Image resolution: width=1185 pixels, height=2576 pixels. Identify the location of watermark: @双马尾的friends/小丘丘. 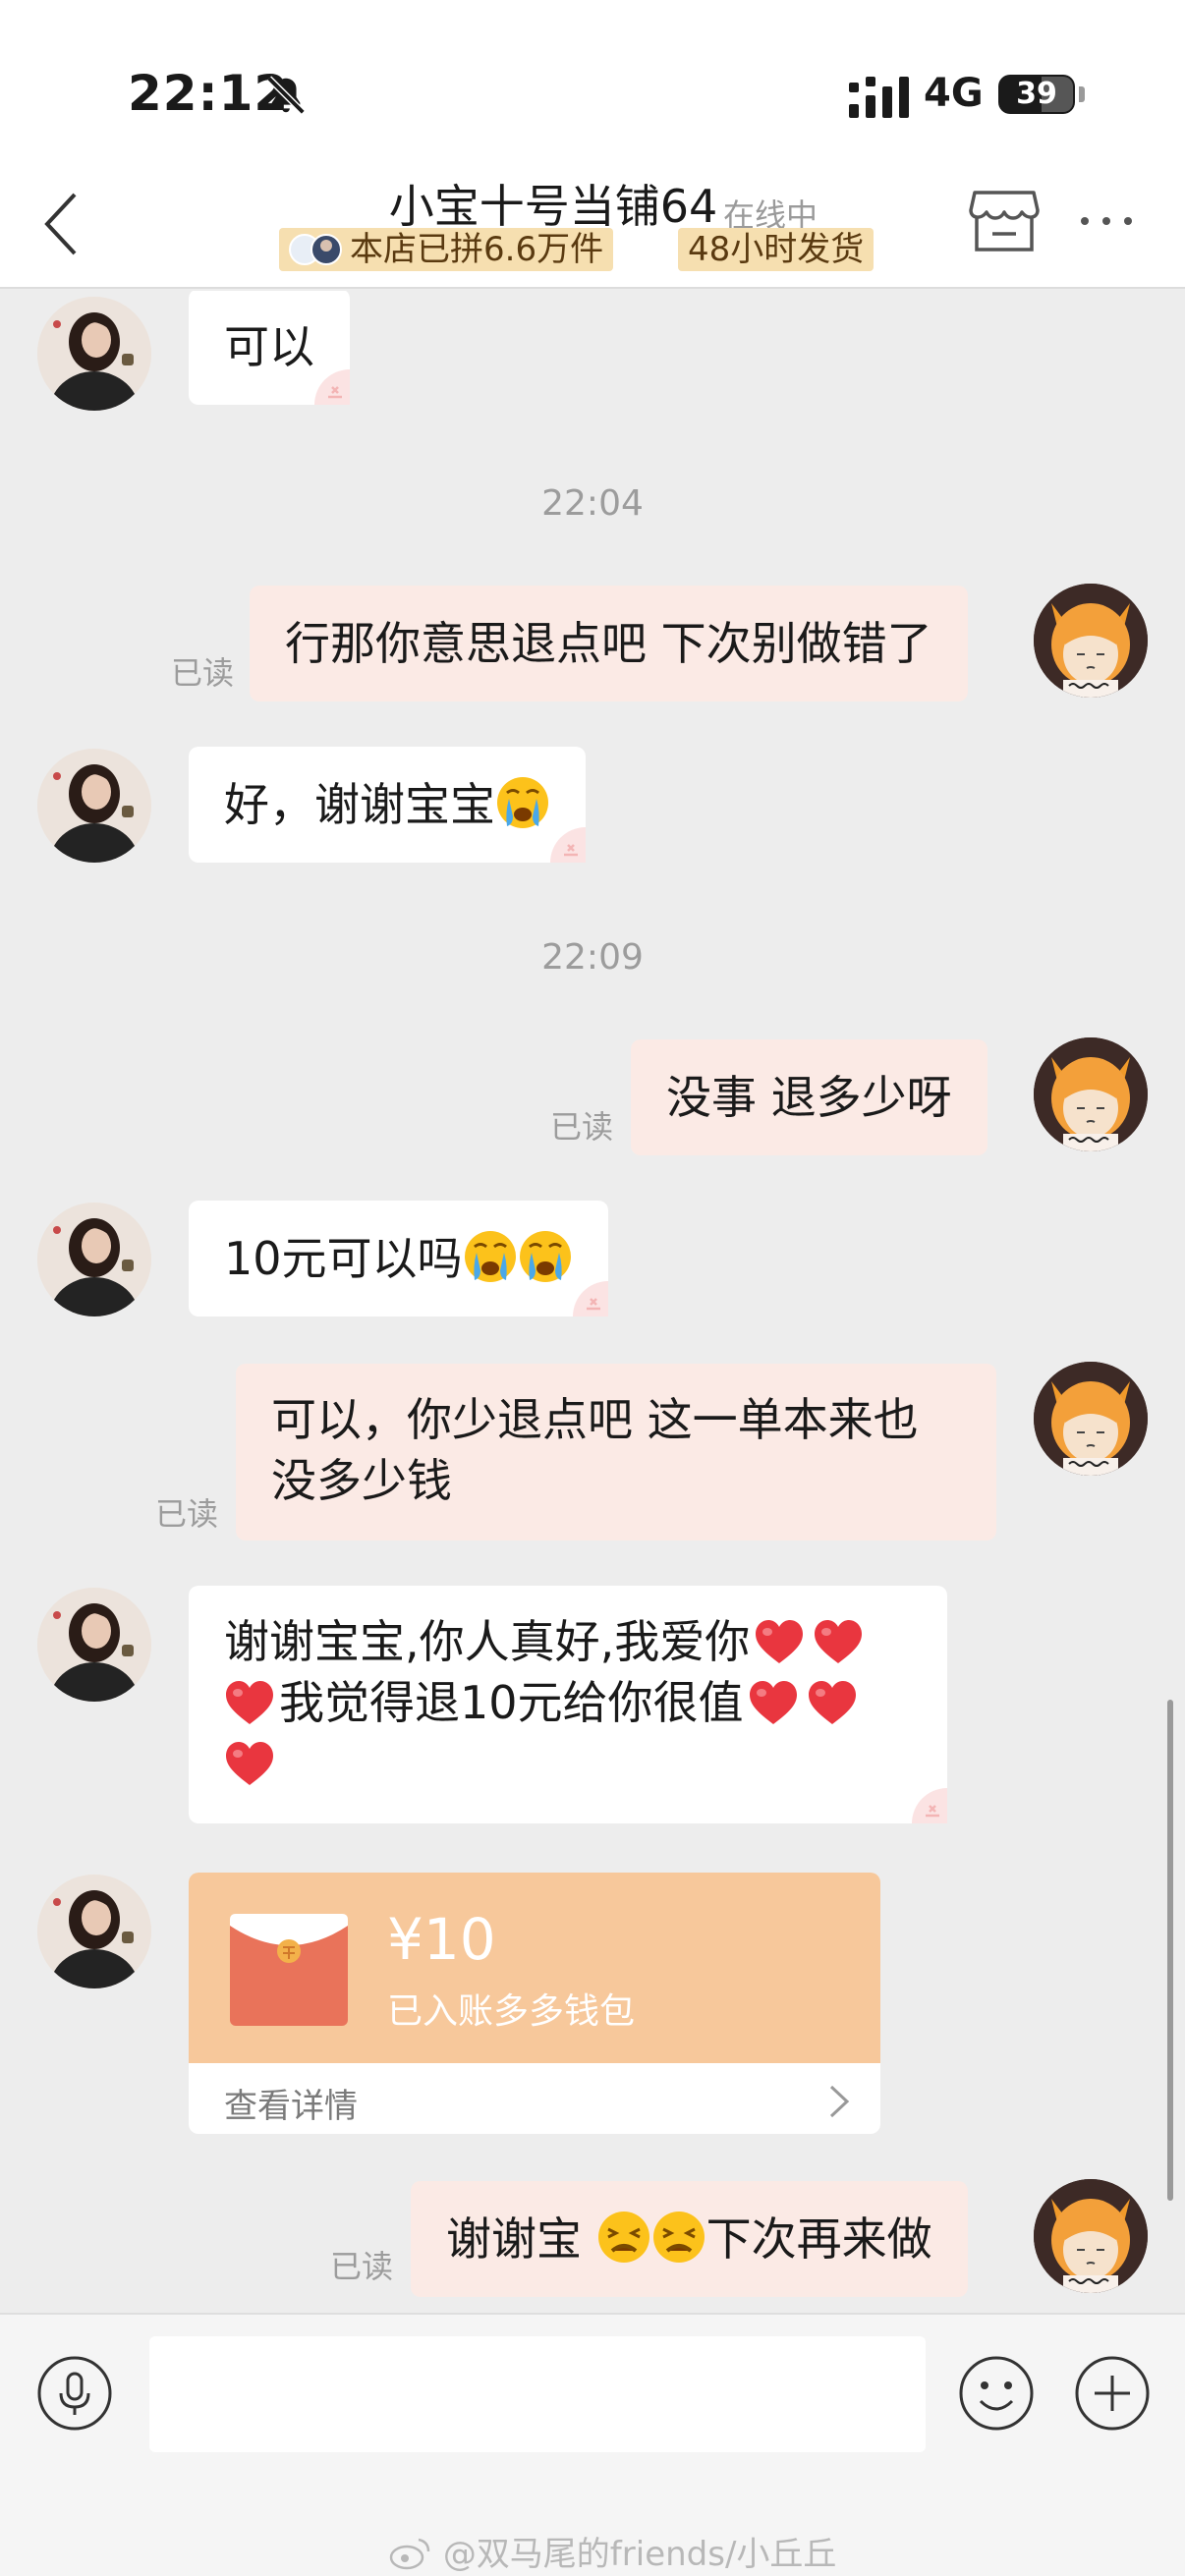
(612, 2551).